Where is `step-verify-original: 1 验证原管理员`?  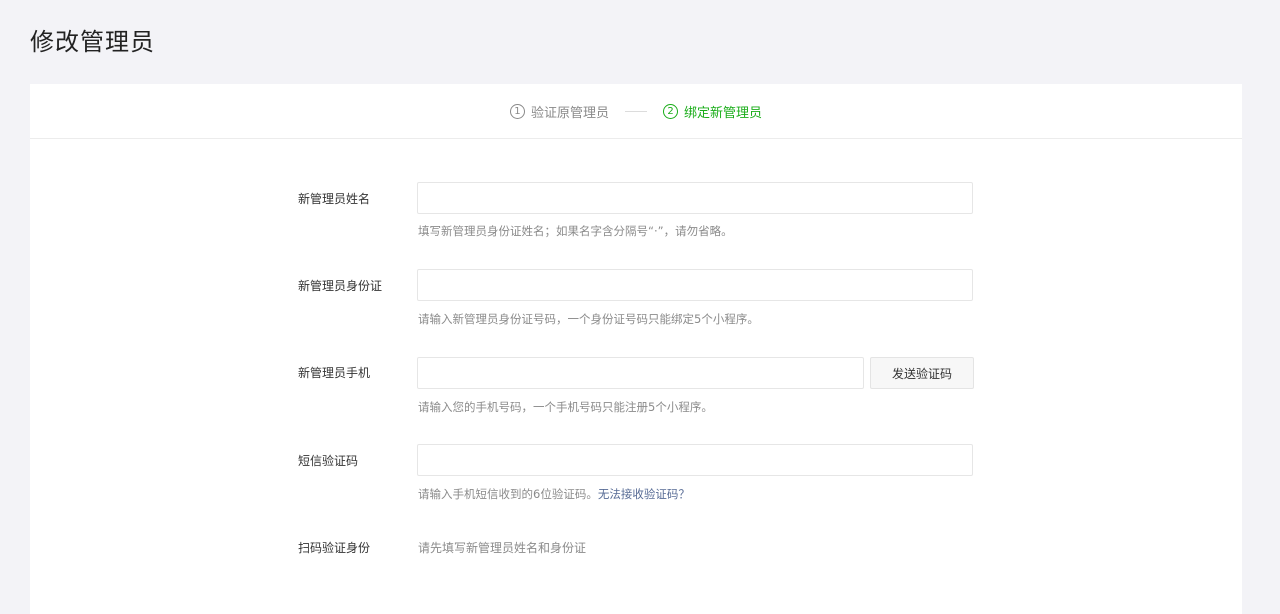 step-verify-original: 1 验证原管理员 is located at coordinates (559, 111).